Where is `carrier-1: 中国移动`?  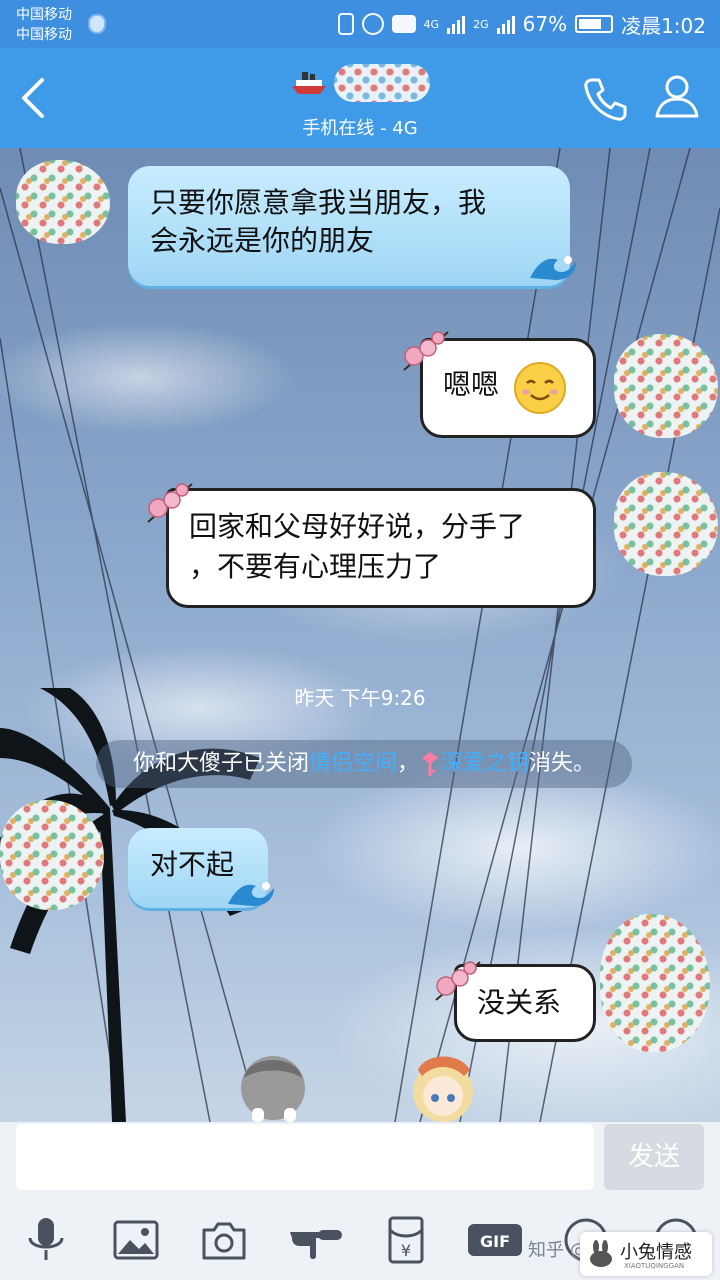
carrier-1: 中国移动 is located at coordinates (44, 15).